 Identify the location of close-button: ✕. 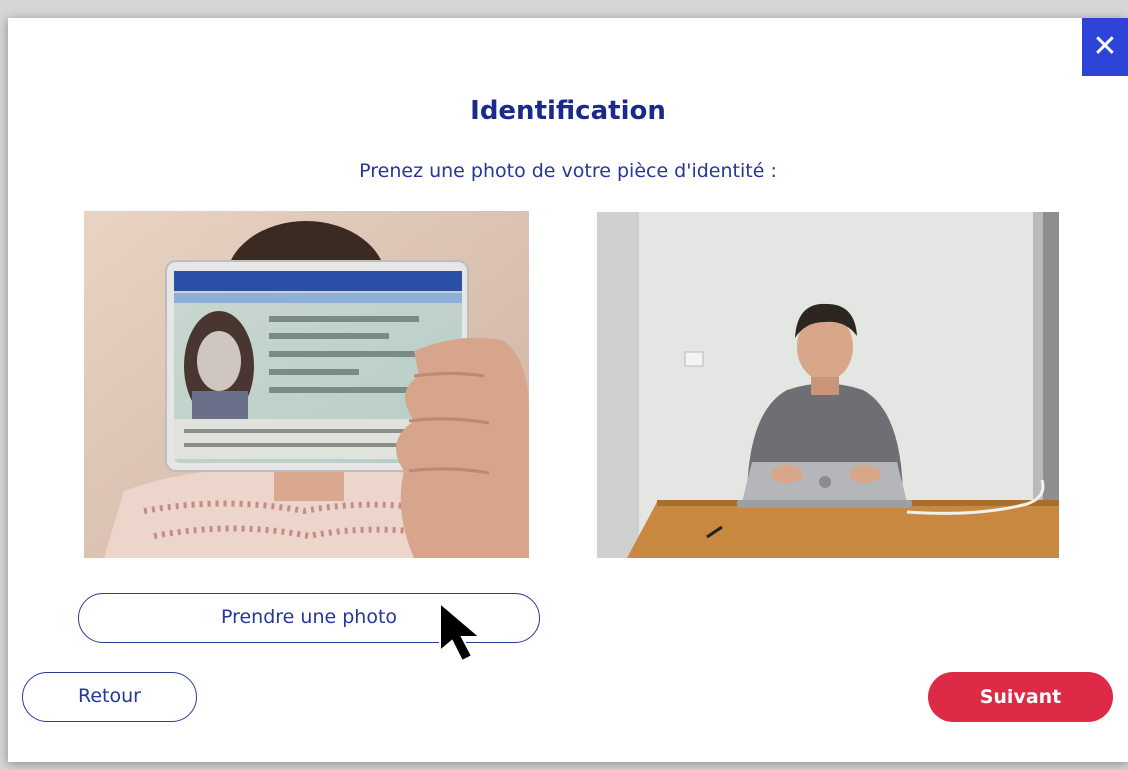
(1105, 47).